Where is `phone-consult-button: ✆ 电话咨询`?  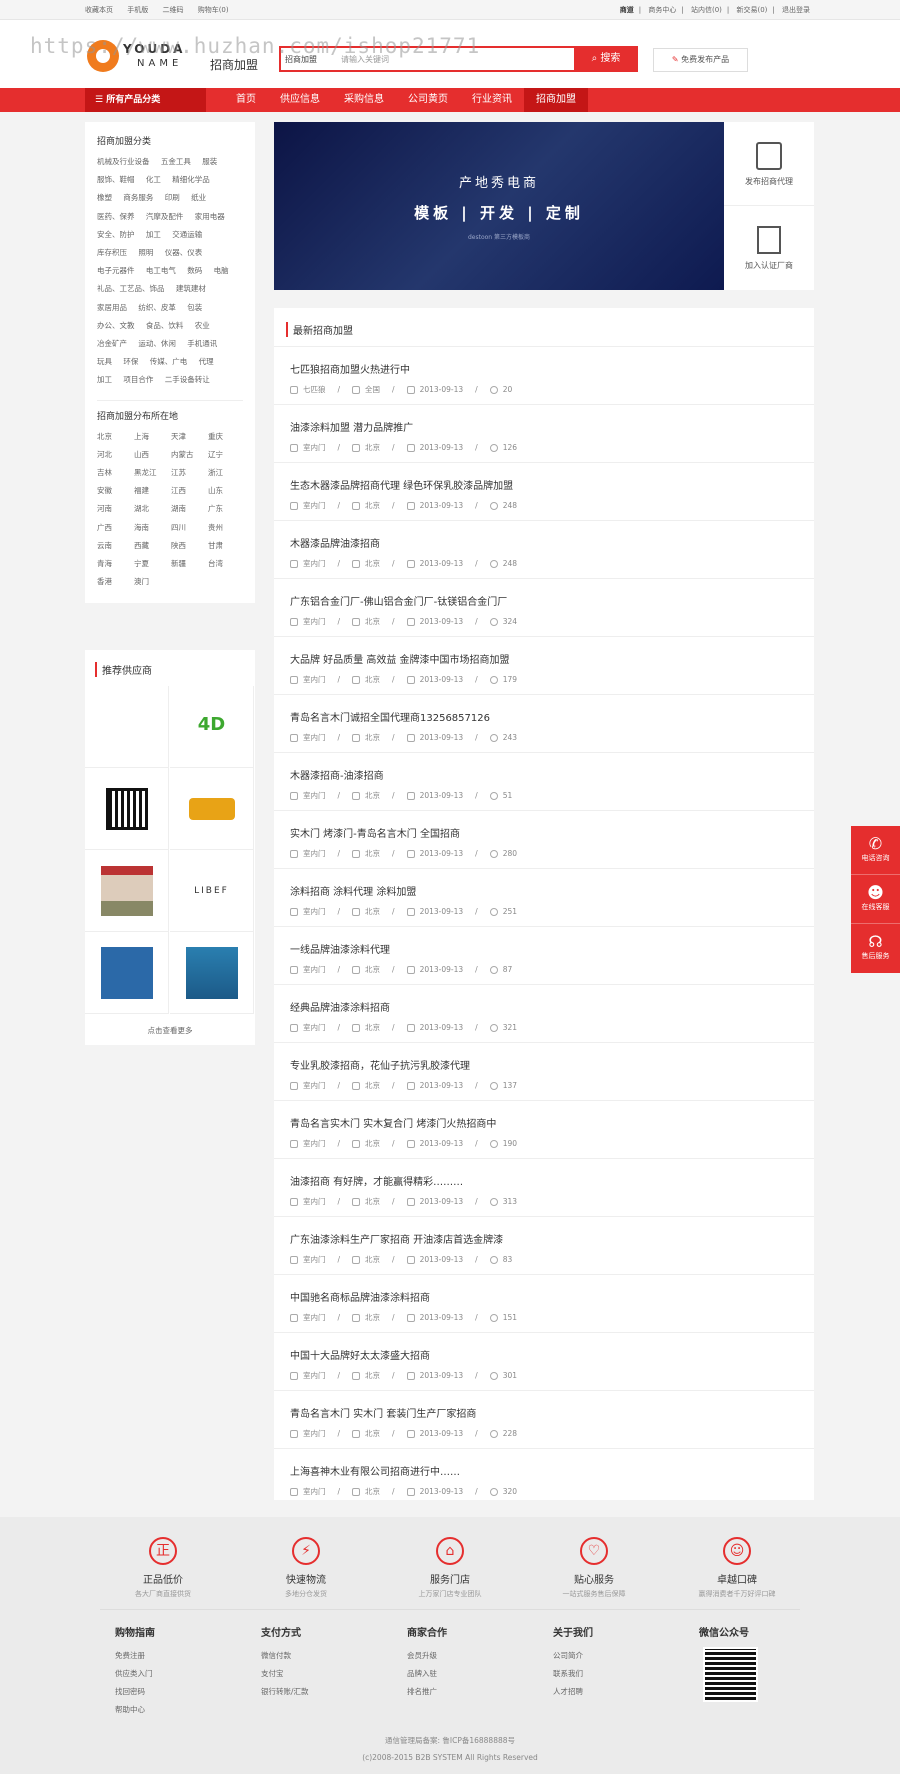 phone-consult-button: ✆ 电话咨询 is located at coordinates (875, 850).